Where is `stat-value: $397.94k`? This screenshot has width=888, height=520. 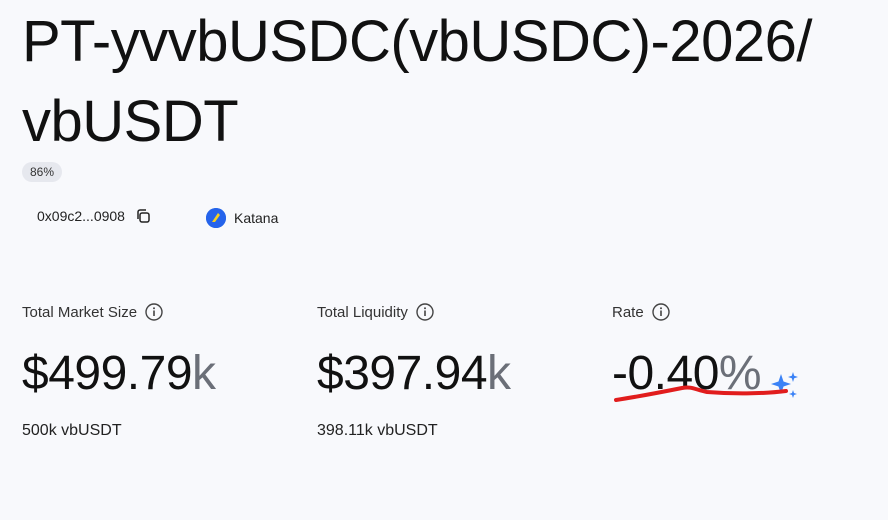 stat-value: $397.94k is located at coordinates (414, 374).